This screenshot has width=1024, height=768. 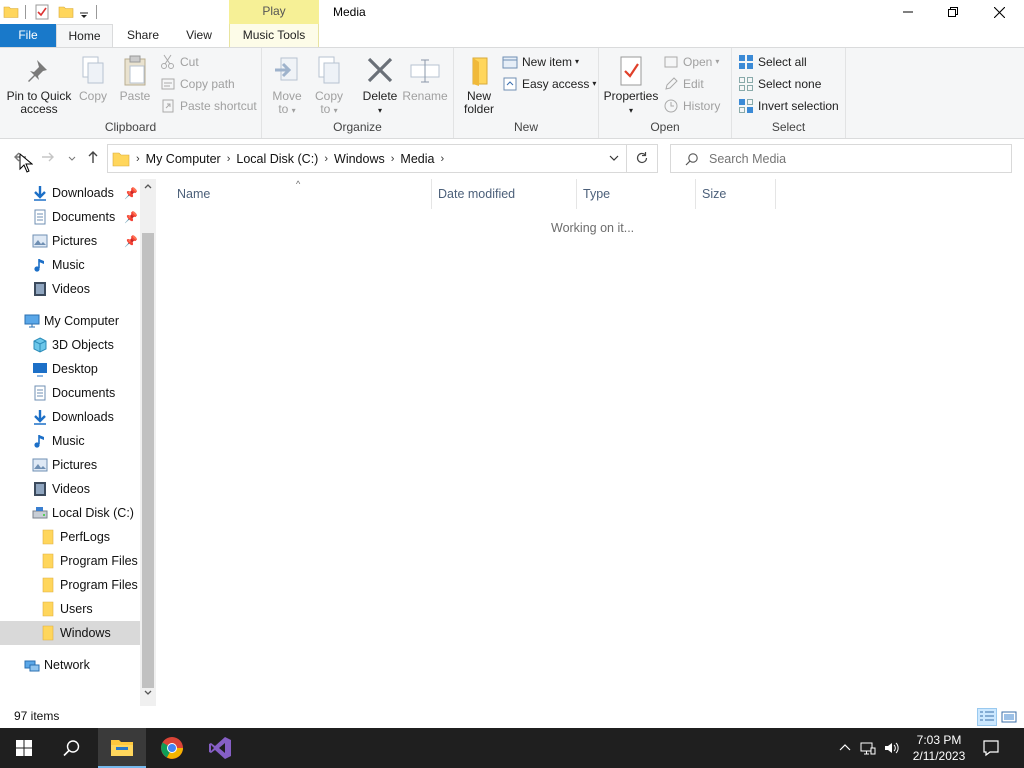 What do you see at coordinates (65, 369) in the screenshot?
I see `nav-item-desktop: Desktop` at bounding box center [65, 369].